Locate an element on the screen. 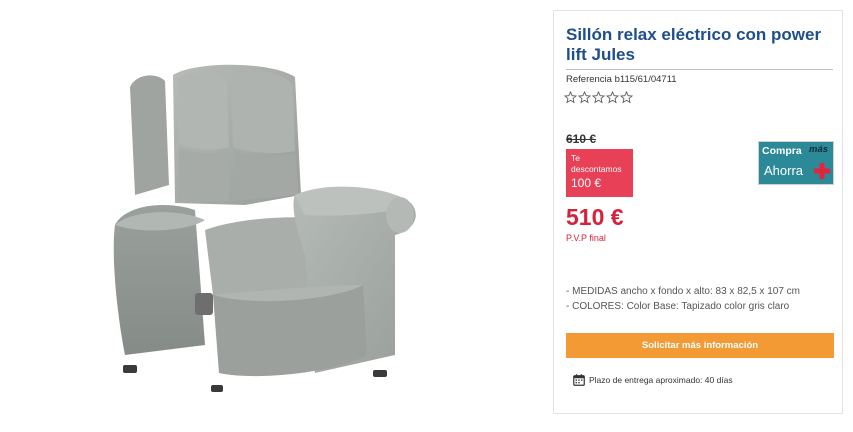  logo-word-ahorra: Ahorra is located at coordinates (784, 170).